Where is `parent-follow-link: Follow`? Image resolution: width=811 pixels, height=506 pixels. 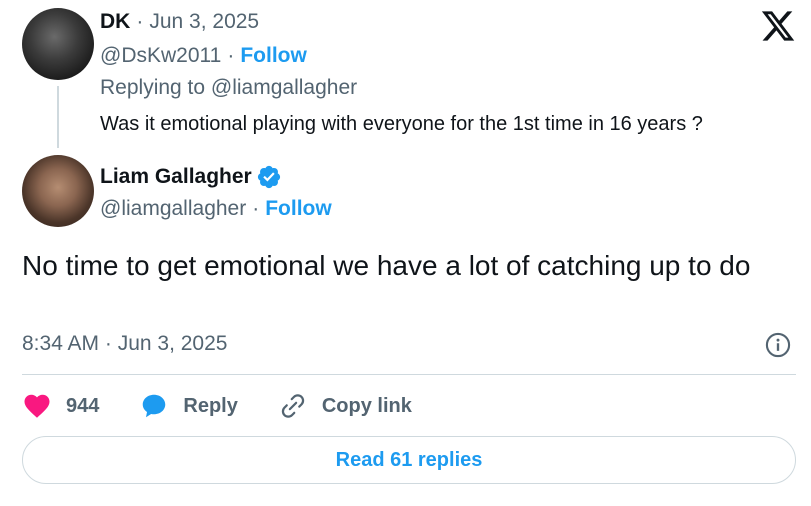
parent-follow-link: Follow is located at coordinates (273, 56).